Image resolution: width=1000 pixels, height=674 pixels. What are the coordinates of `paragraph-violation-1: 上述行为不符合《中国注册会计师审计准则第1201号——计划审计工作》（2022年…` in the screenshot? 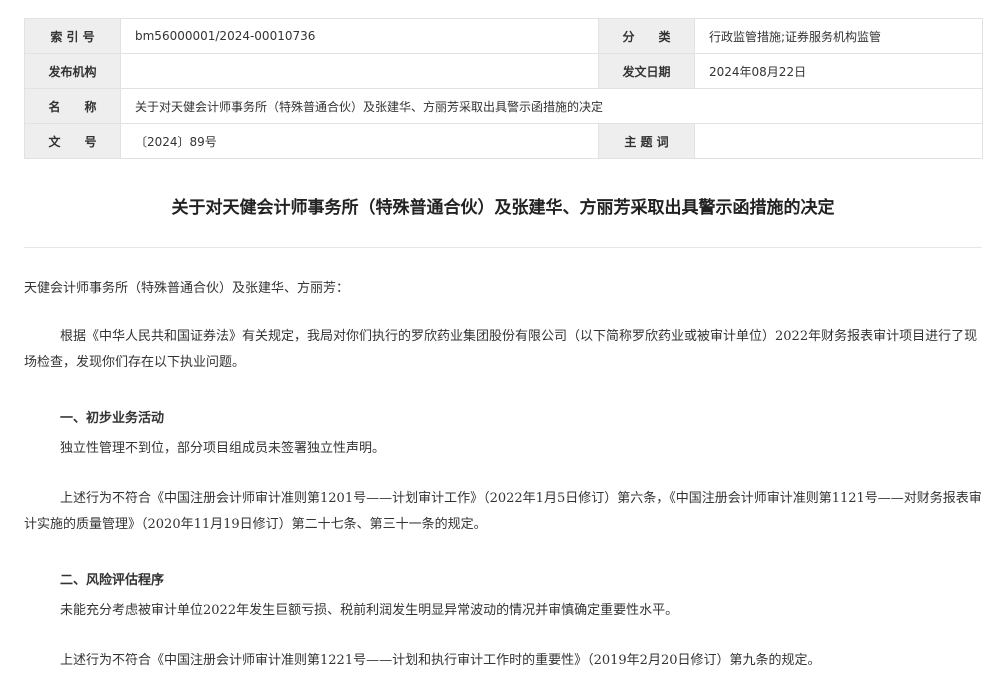 It's located at (503, 511).